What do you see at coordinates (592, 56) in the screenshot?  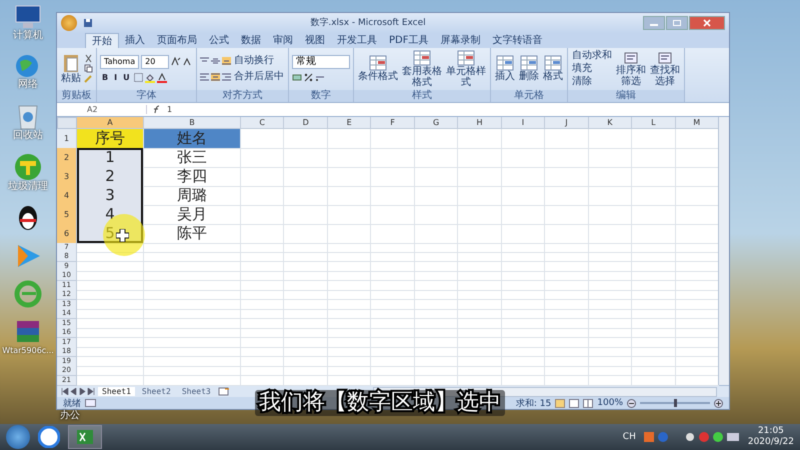 I see `ribbon-button: 自动求和` at bounding box center [592, 56].